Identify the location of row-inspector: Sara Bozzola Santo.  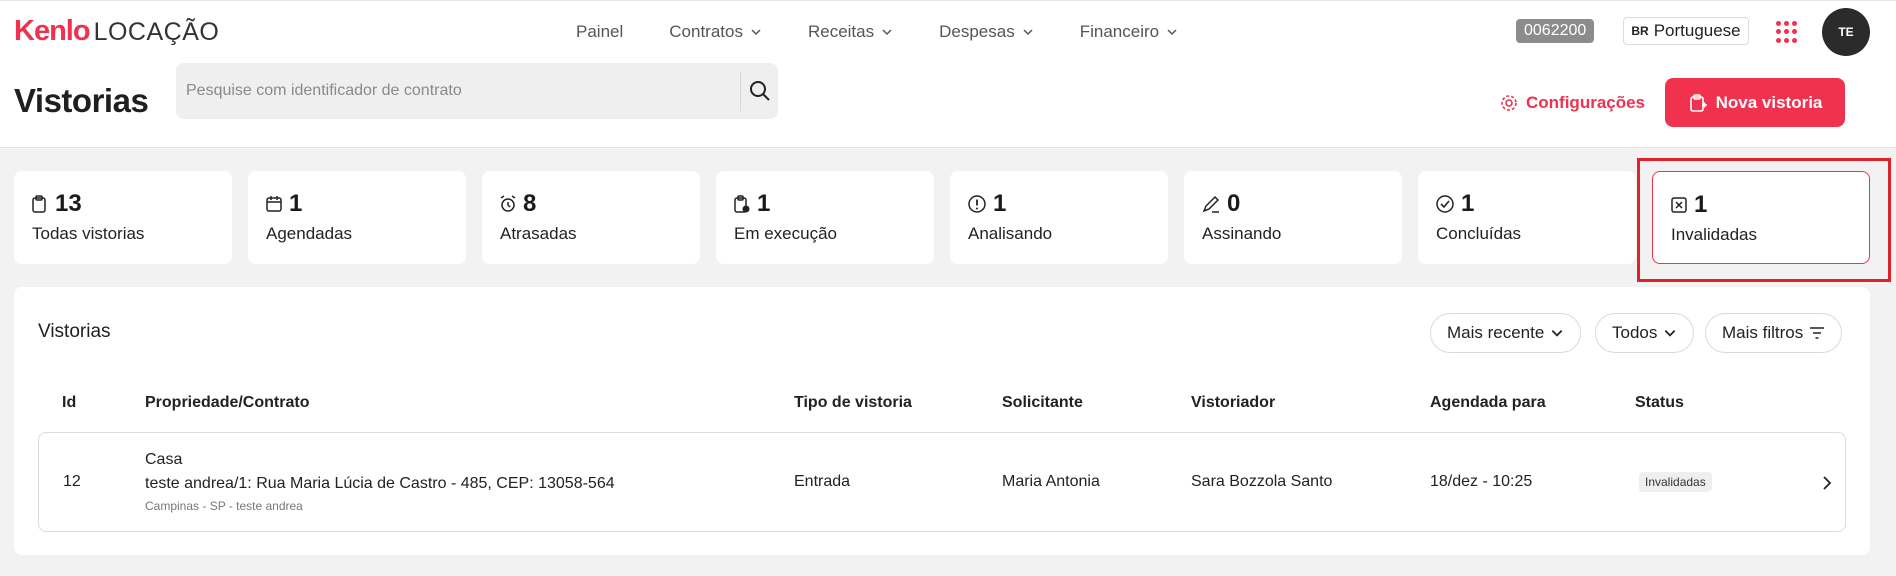
(1262, 481).